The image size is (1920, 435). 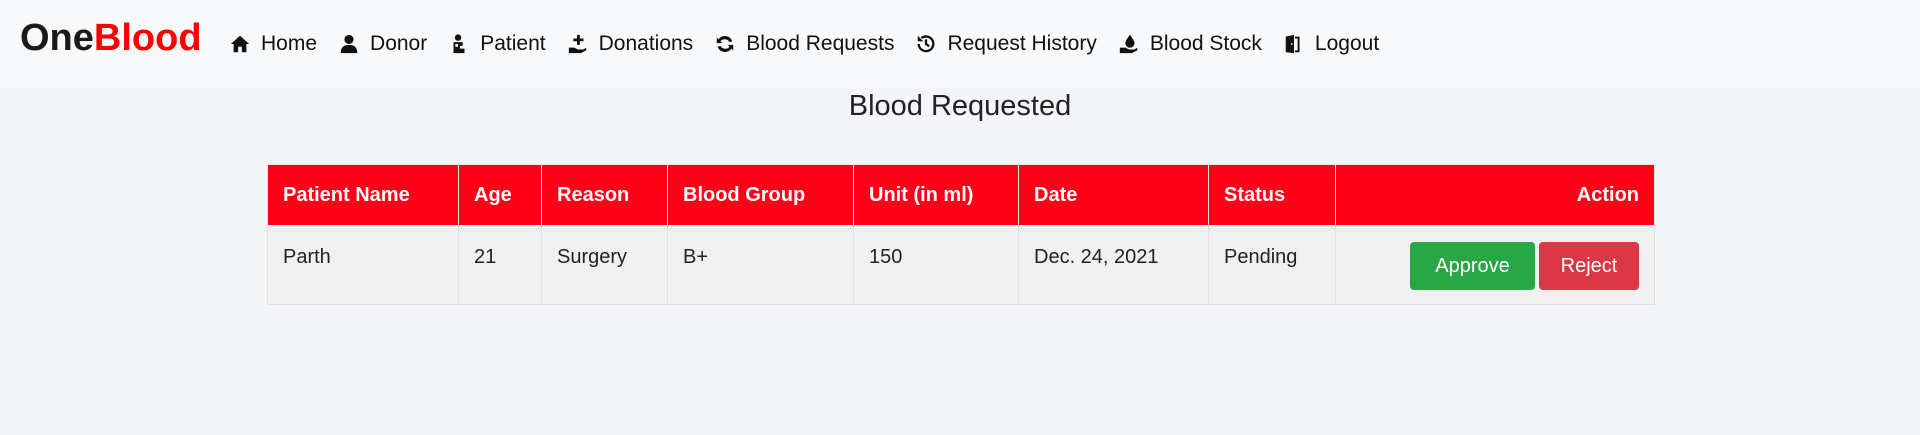 What do you see at coordinates (646, 43) in the screenshot?
I see `nav-label-donations: Donations` at bounding box center [646, 43].